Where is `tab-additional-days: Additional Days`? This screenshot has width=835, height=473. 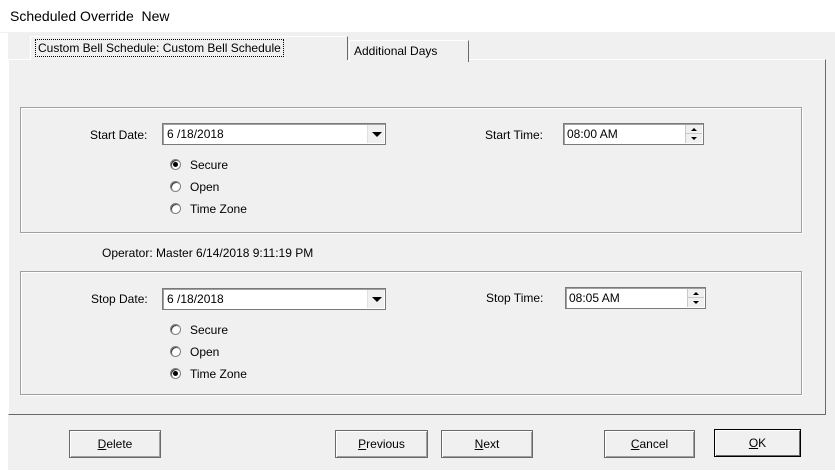
tab-additional-days: Additional Days is located at coordinates (409, 51).